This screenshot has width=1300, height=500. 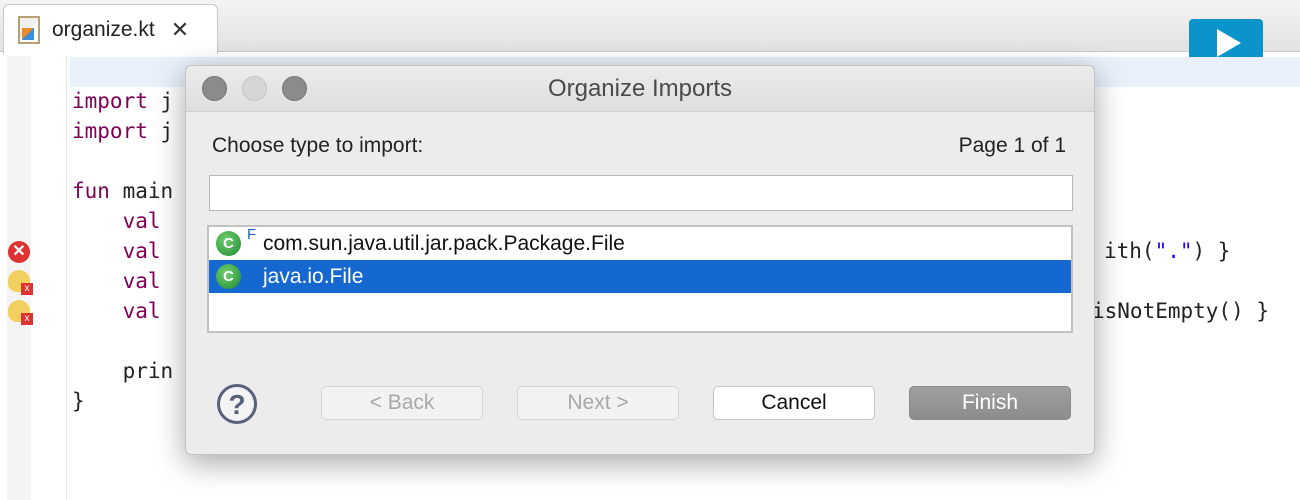 I want to click on code-line: prin, so click(x=123, y=371).